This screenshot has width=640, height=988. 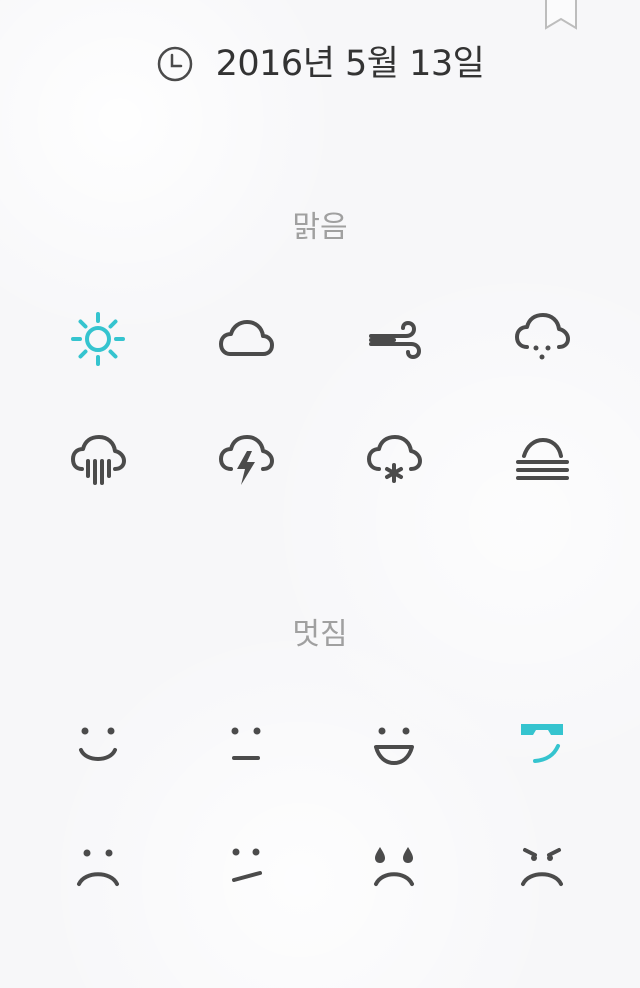 I want to click on mood-option-sad, so click(x=98, y=867).